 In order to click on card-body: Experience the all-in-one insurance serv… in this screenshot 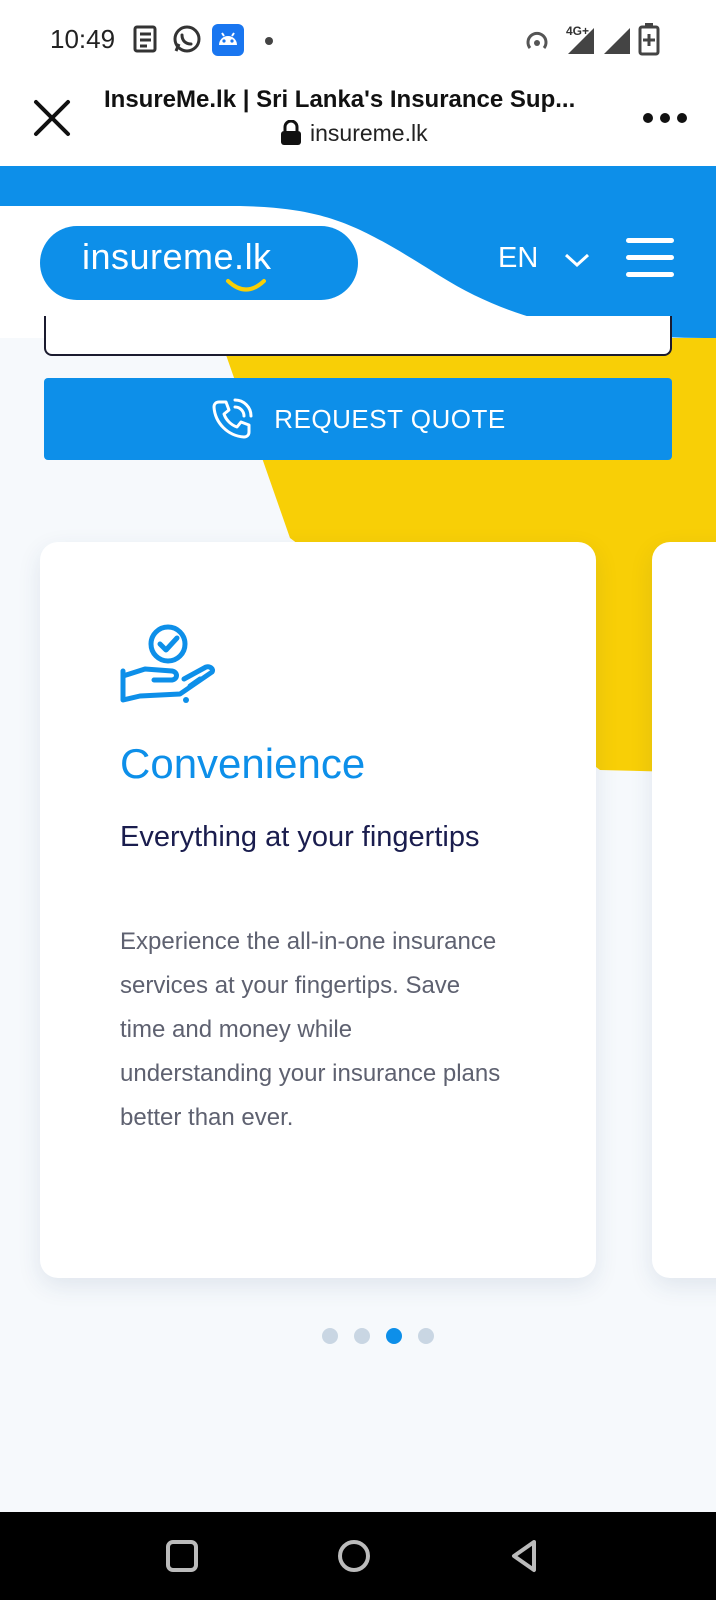, I will do `click(310, 1029)`.